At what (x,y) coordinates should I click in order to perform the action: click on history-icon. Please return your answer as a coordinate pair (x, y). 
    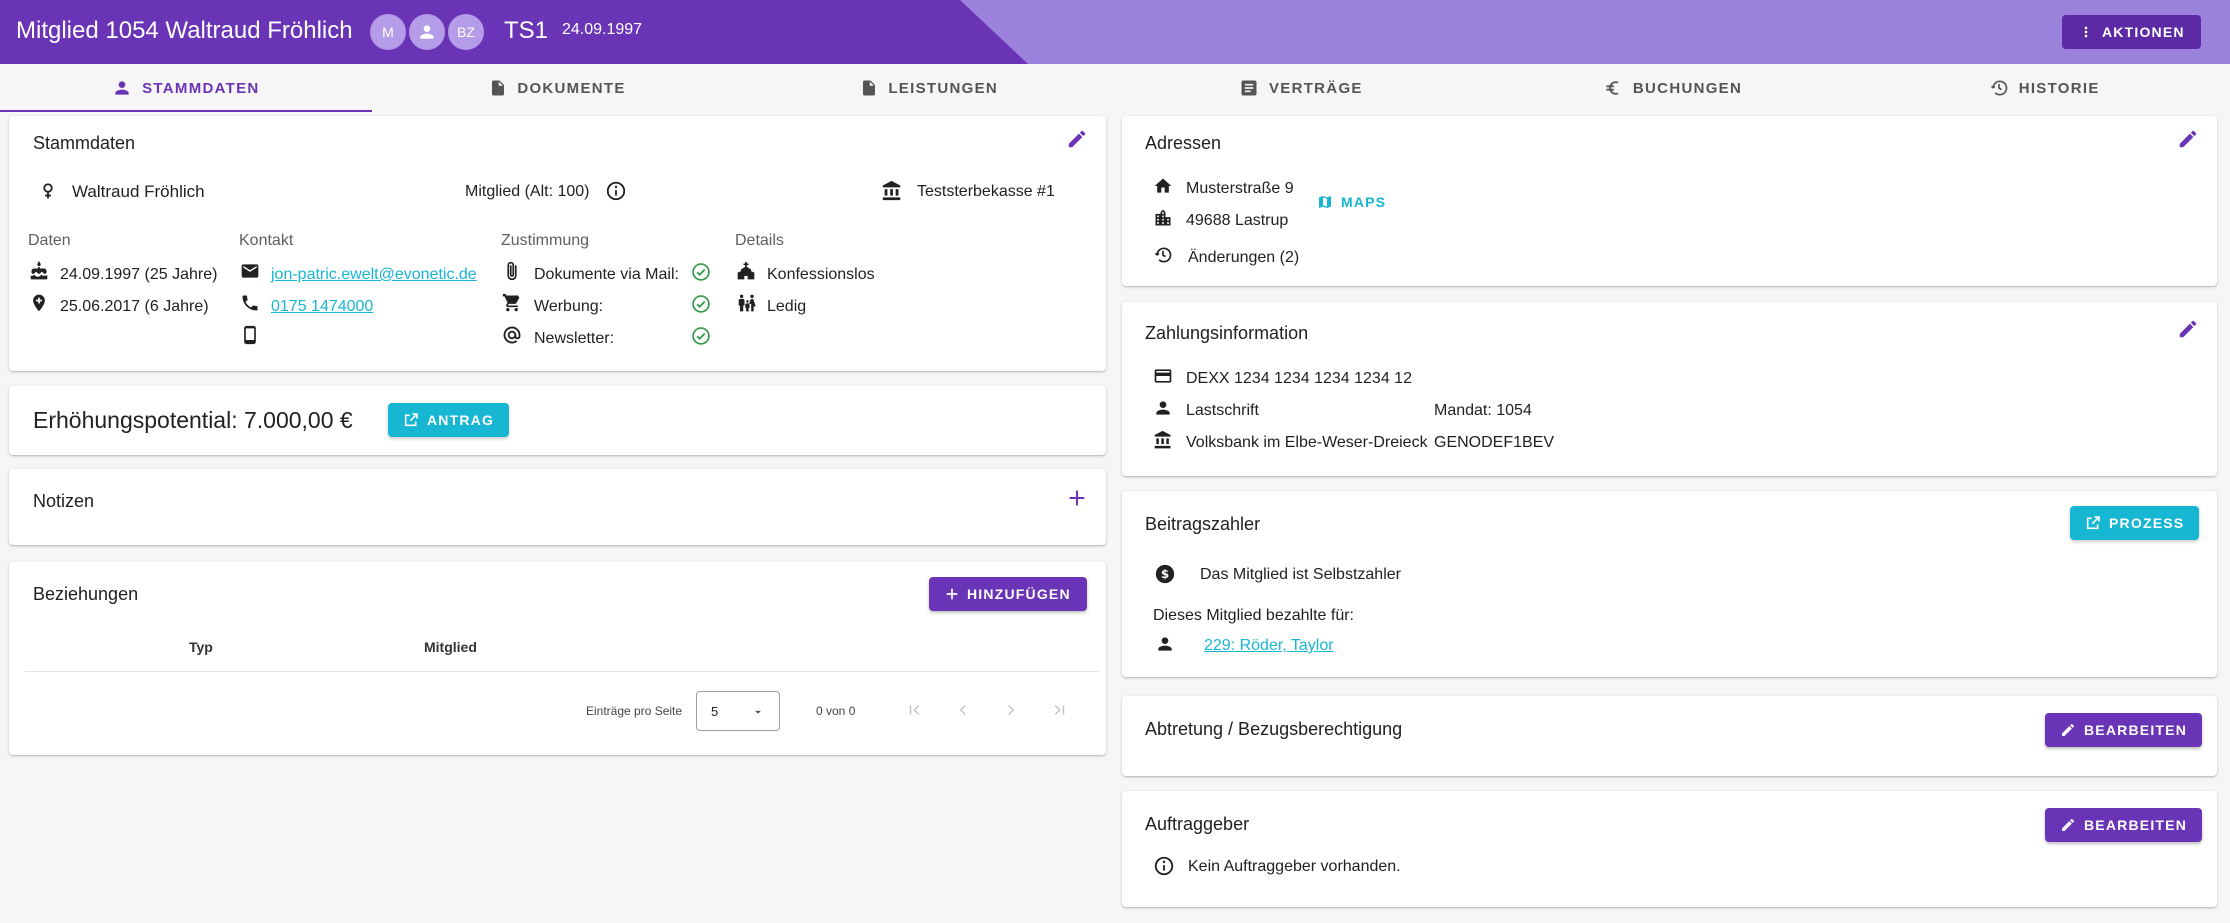
    Looking at the image, I should click on (1999, 88).